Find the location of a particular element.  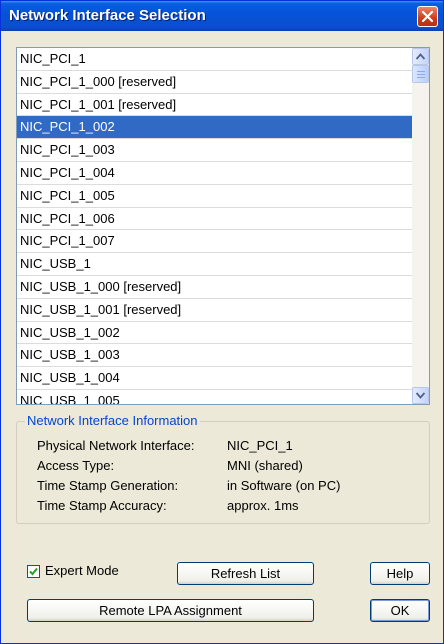

window-title: Network Interface Selection is located at coordinates (107, 15).